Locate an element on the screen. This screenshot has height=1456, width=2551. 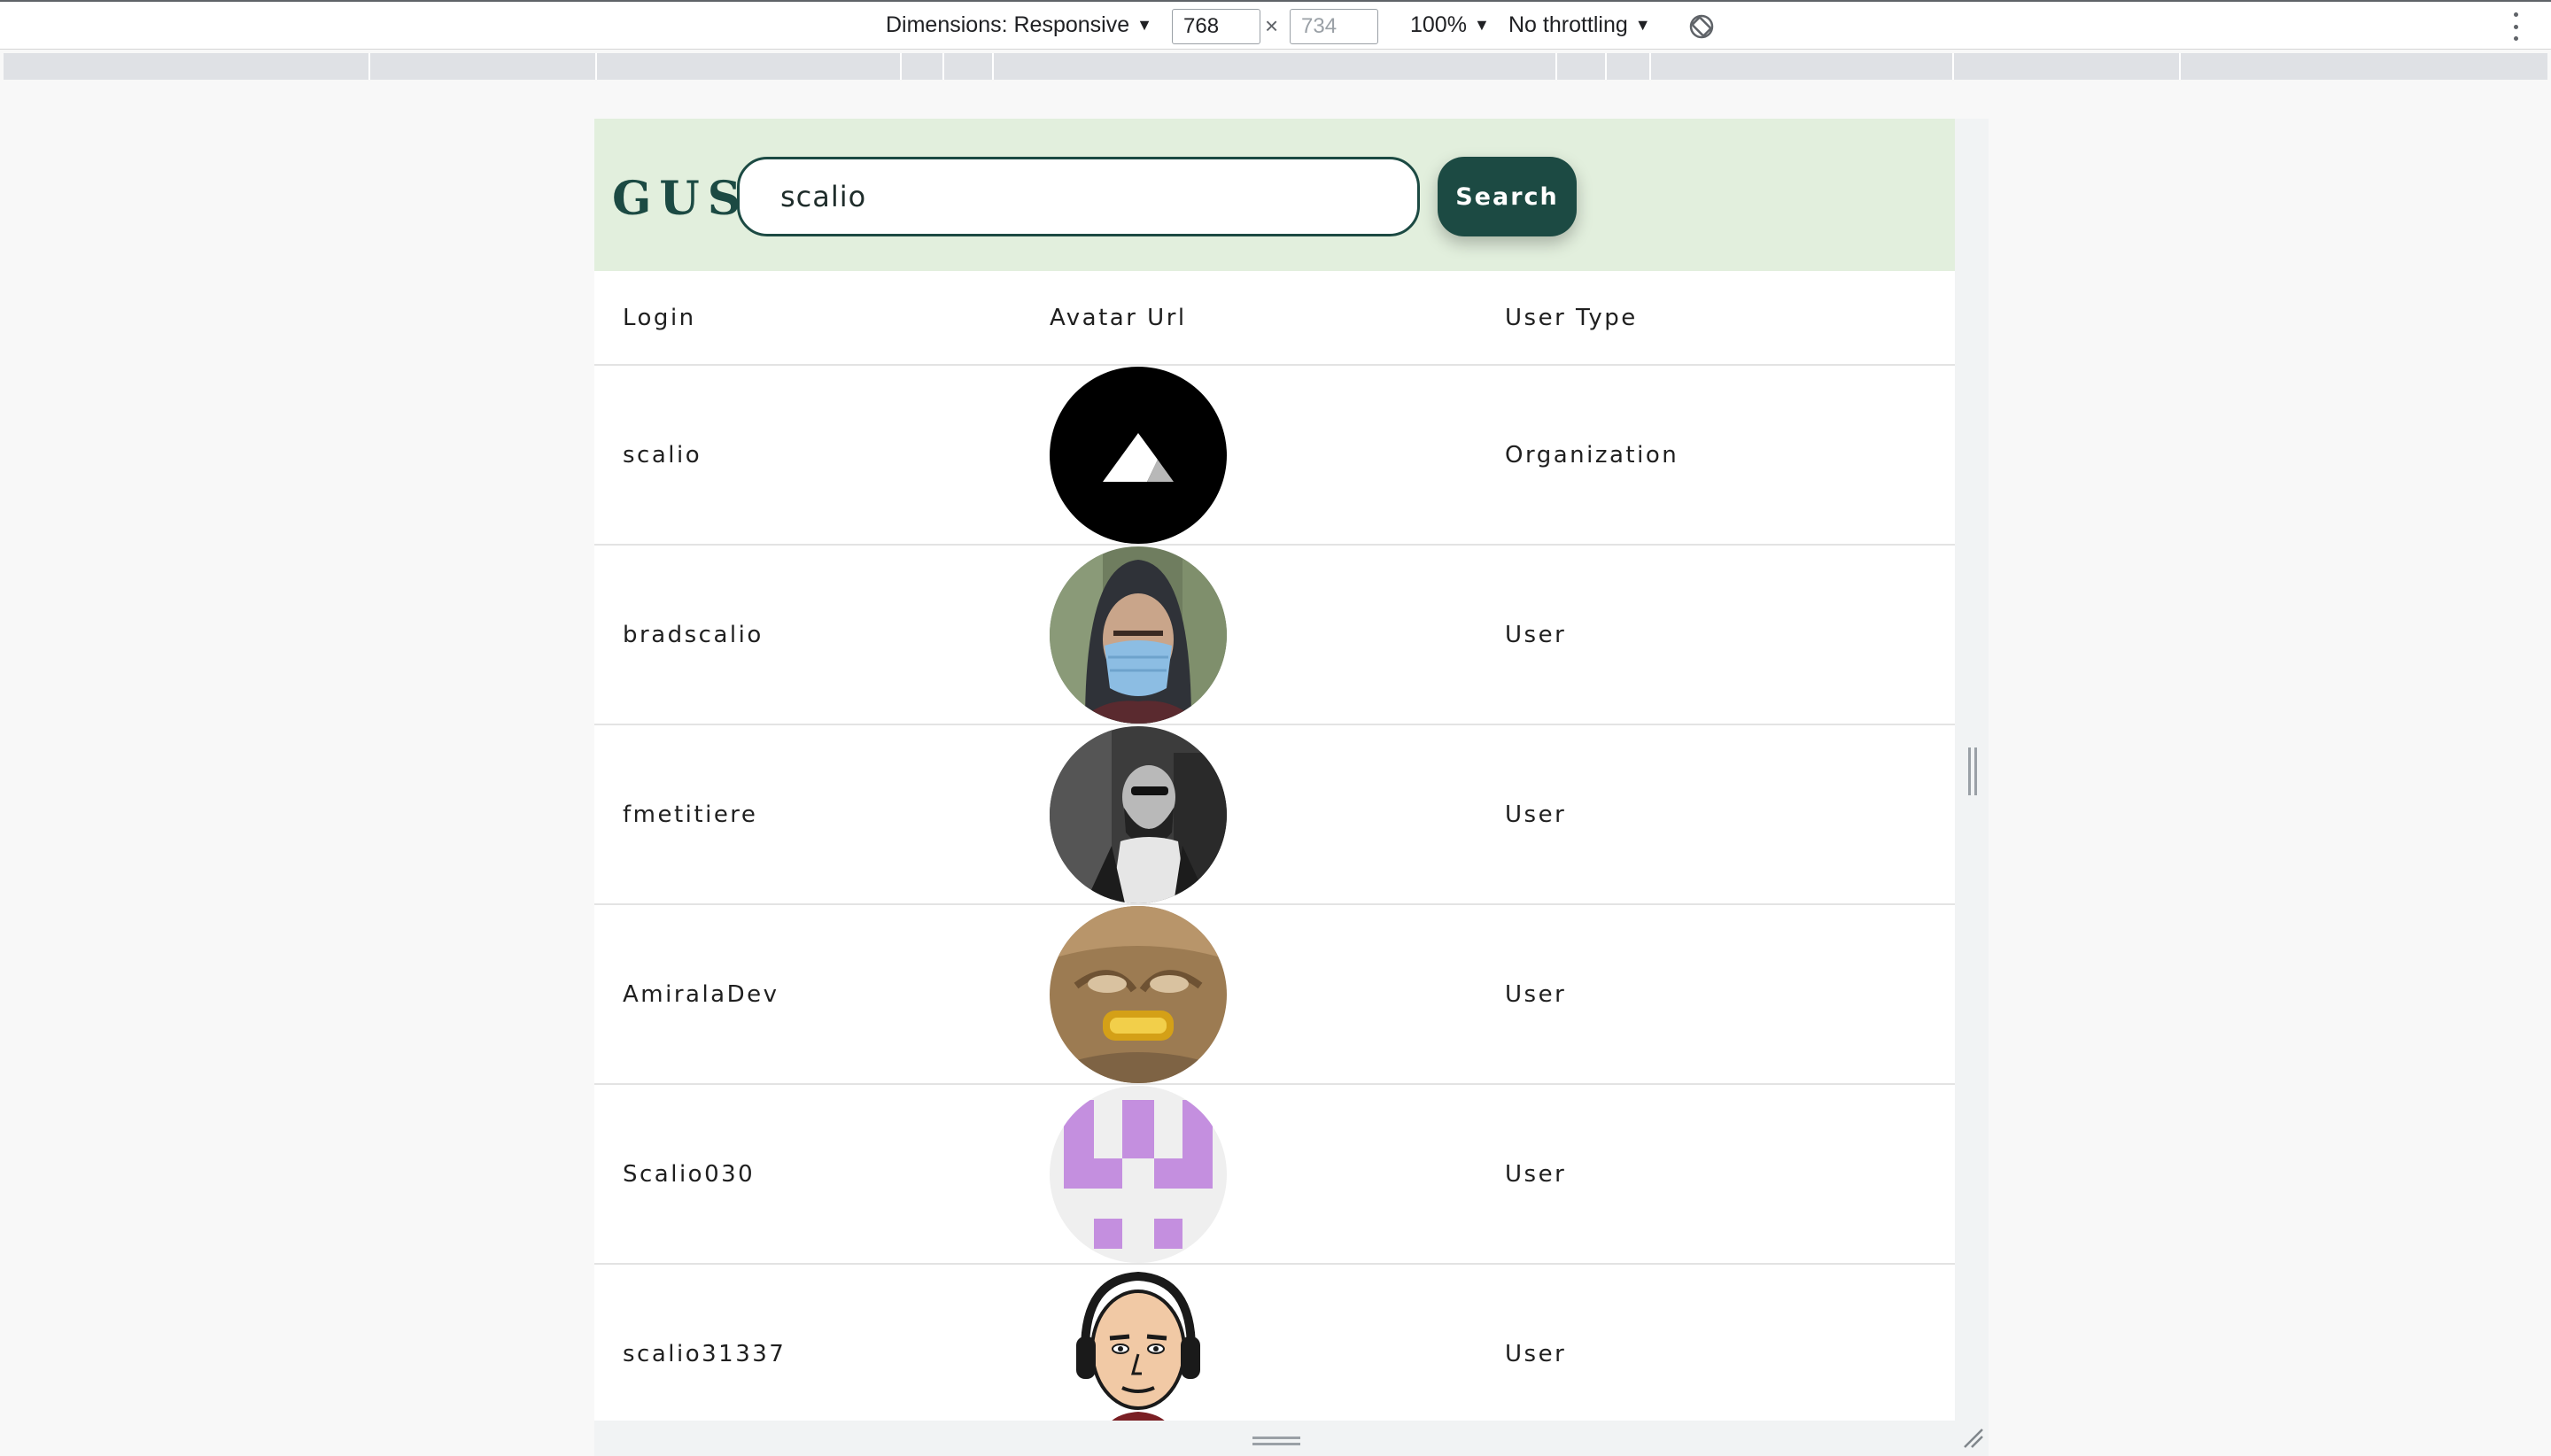
media-query-bar is located at coordinates (1275, 66).